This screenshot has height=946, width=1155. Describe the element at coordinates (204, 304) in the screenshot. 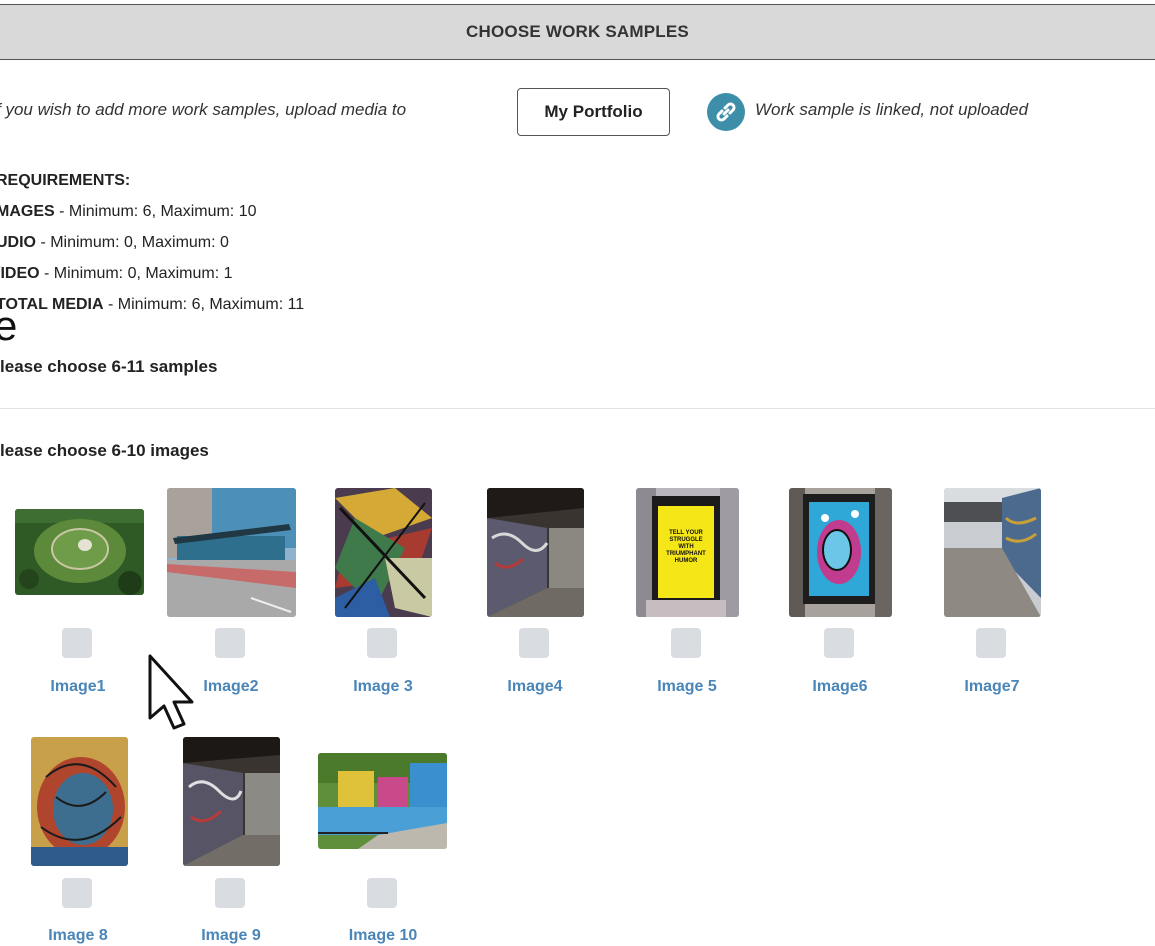

I see `requirement-total-value: - Minimum: 6, Maximum: 11` at that location.